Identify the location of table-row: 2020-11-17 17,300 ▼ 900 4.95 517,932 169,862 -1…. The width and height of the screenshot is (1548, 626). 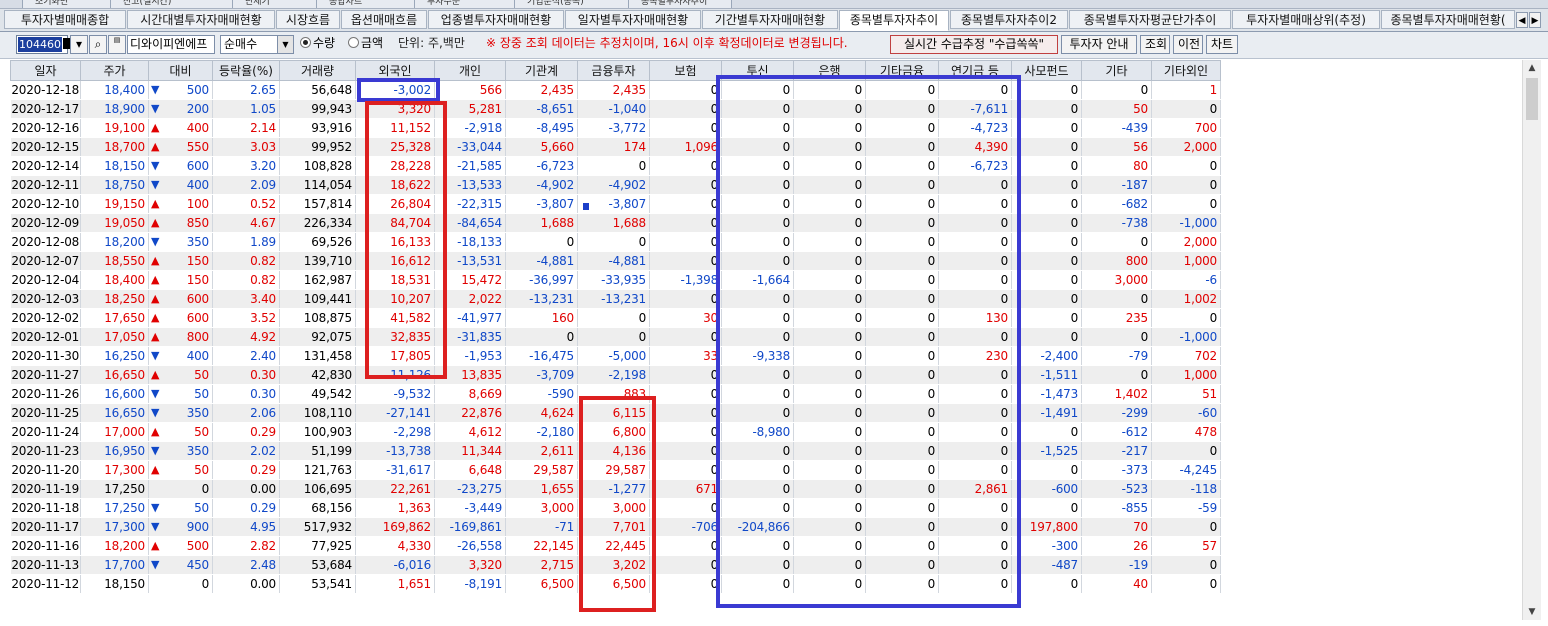
(615, 527).